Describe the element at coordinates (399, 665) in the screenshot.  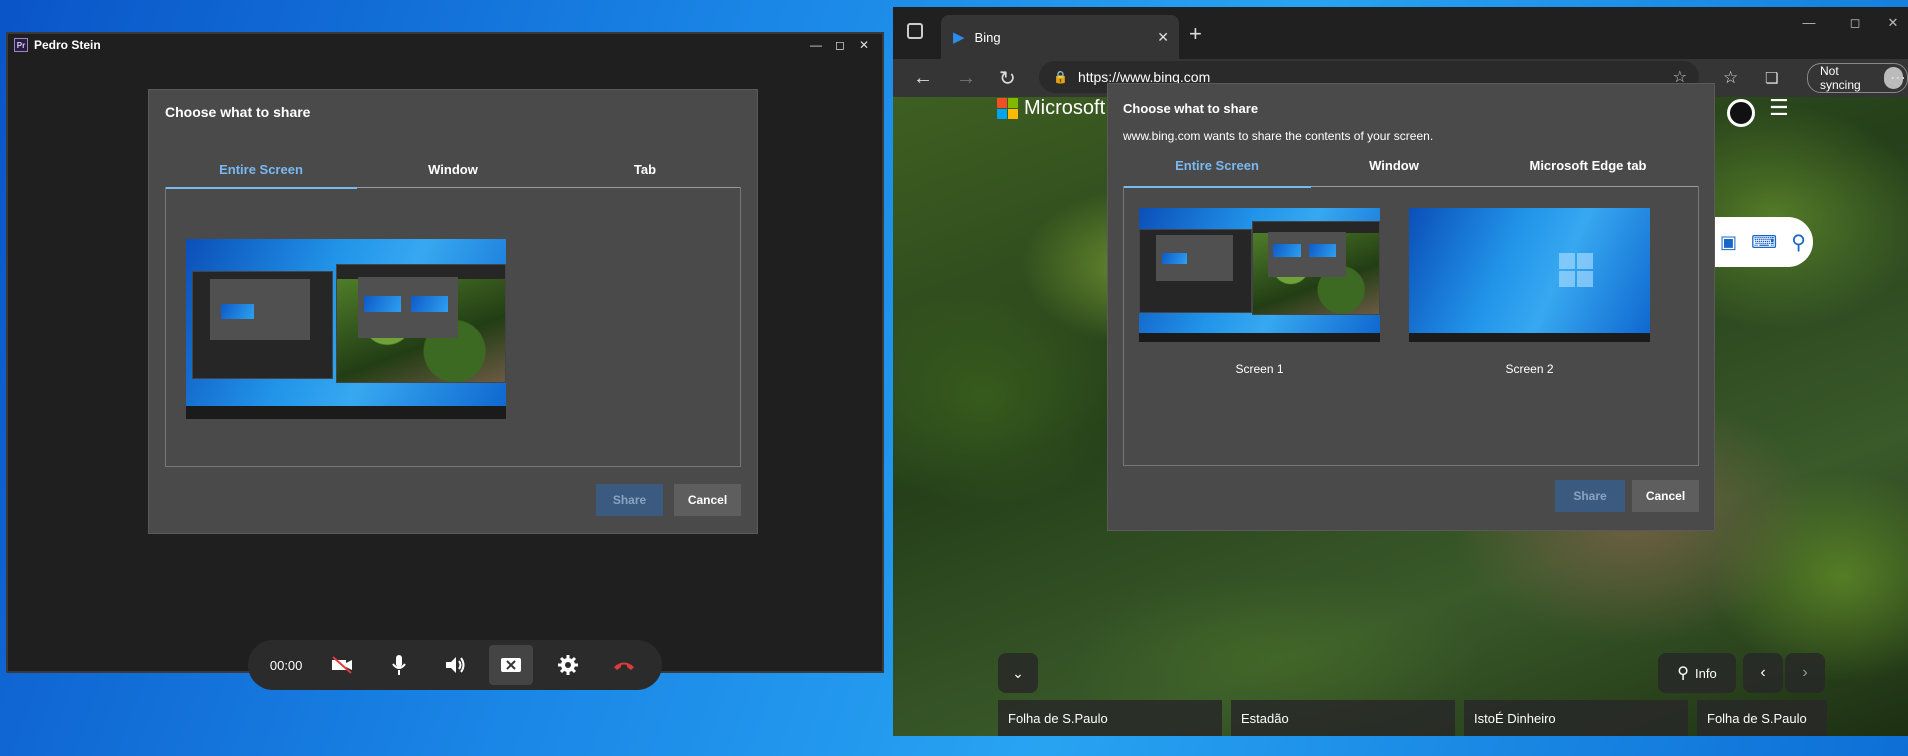
I see `microphone-icon` at that location.